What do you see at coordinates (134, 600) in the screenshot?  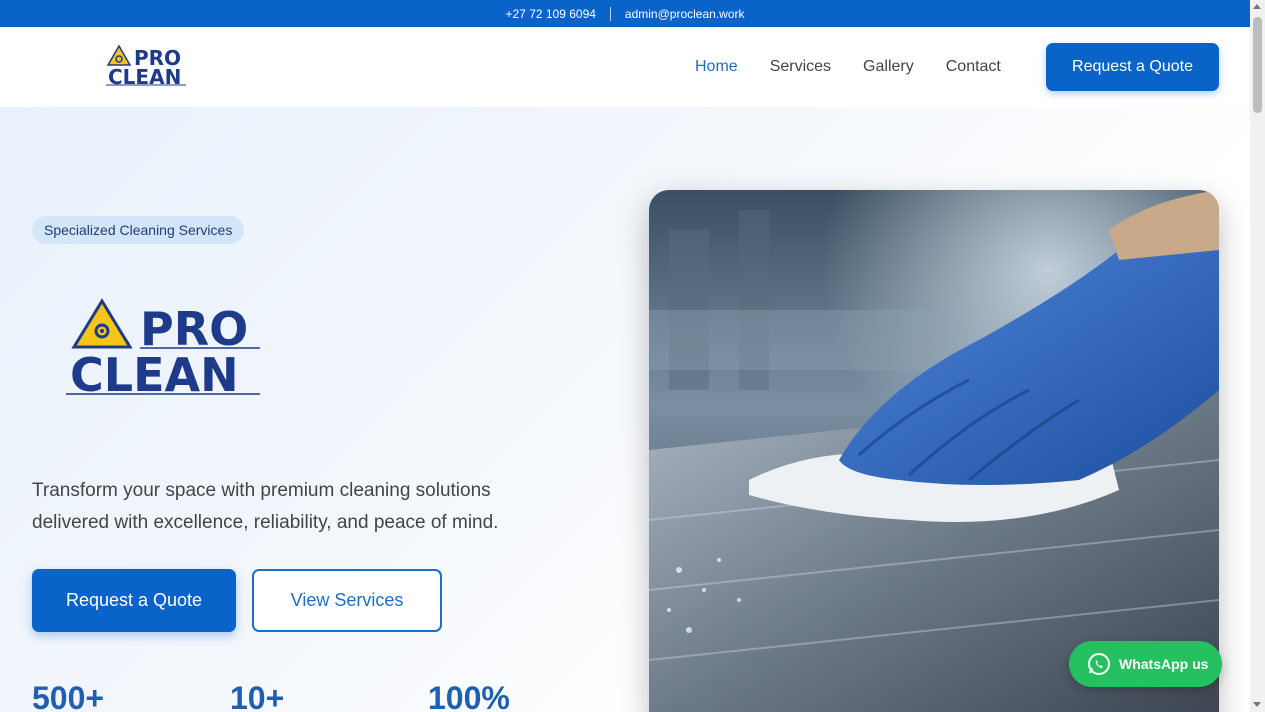 I see `request-quote-button: Request a Quote` at bounding box center [134, 600].